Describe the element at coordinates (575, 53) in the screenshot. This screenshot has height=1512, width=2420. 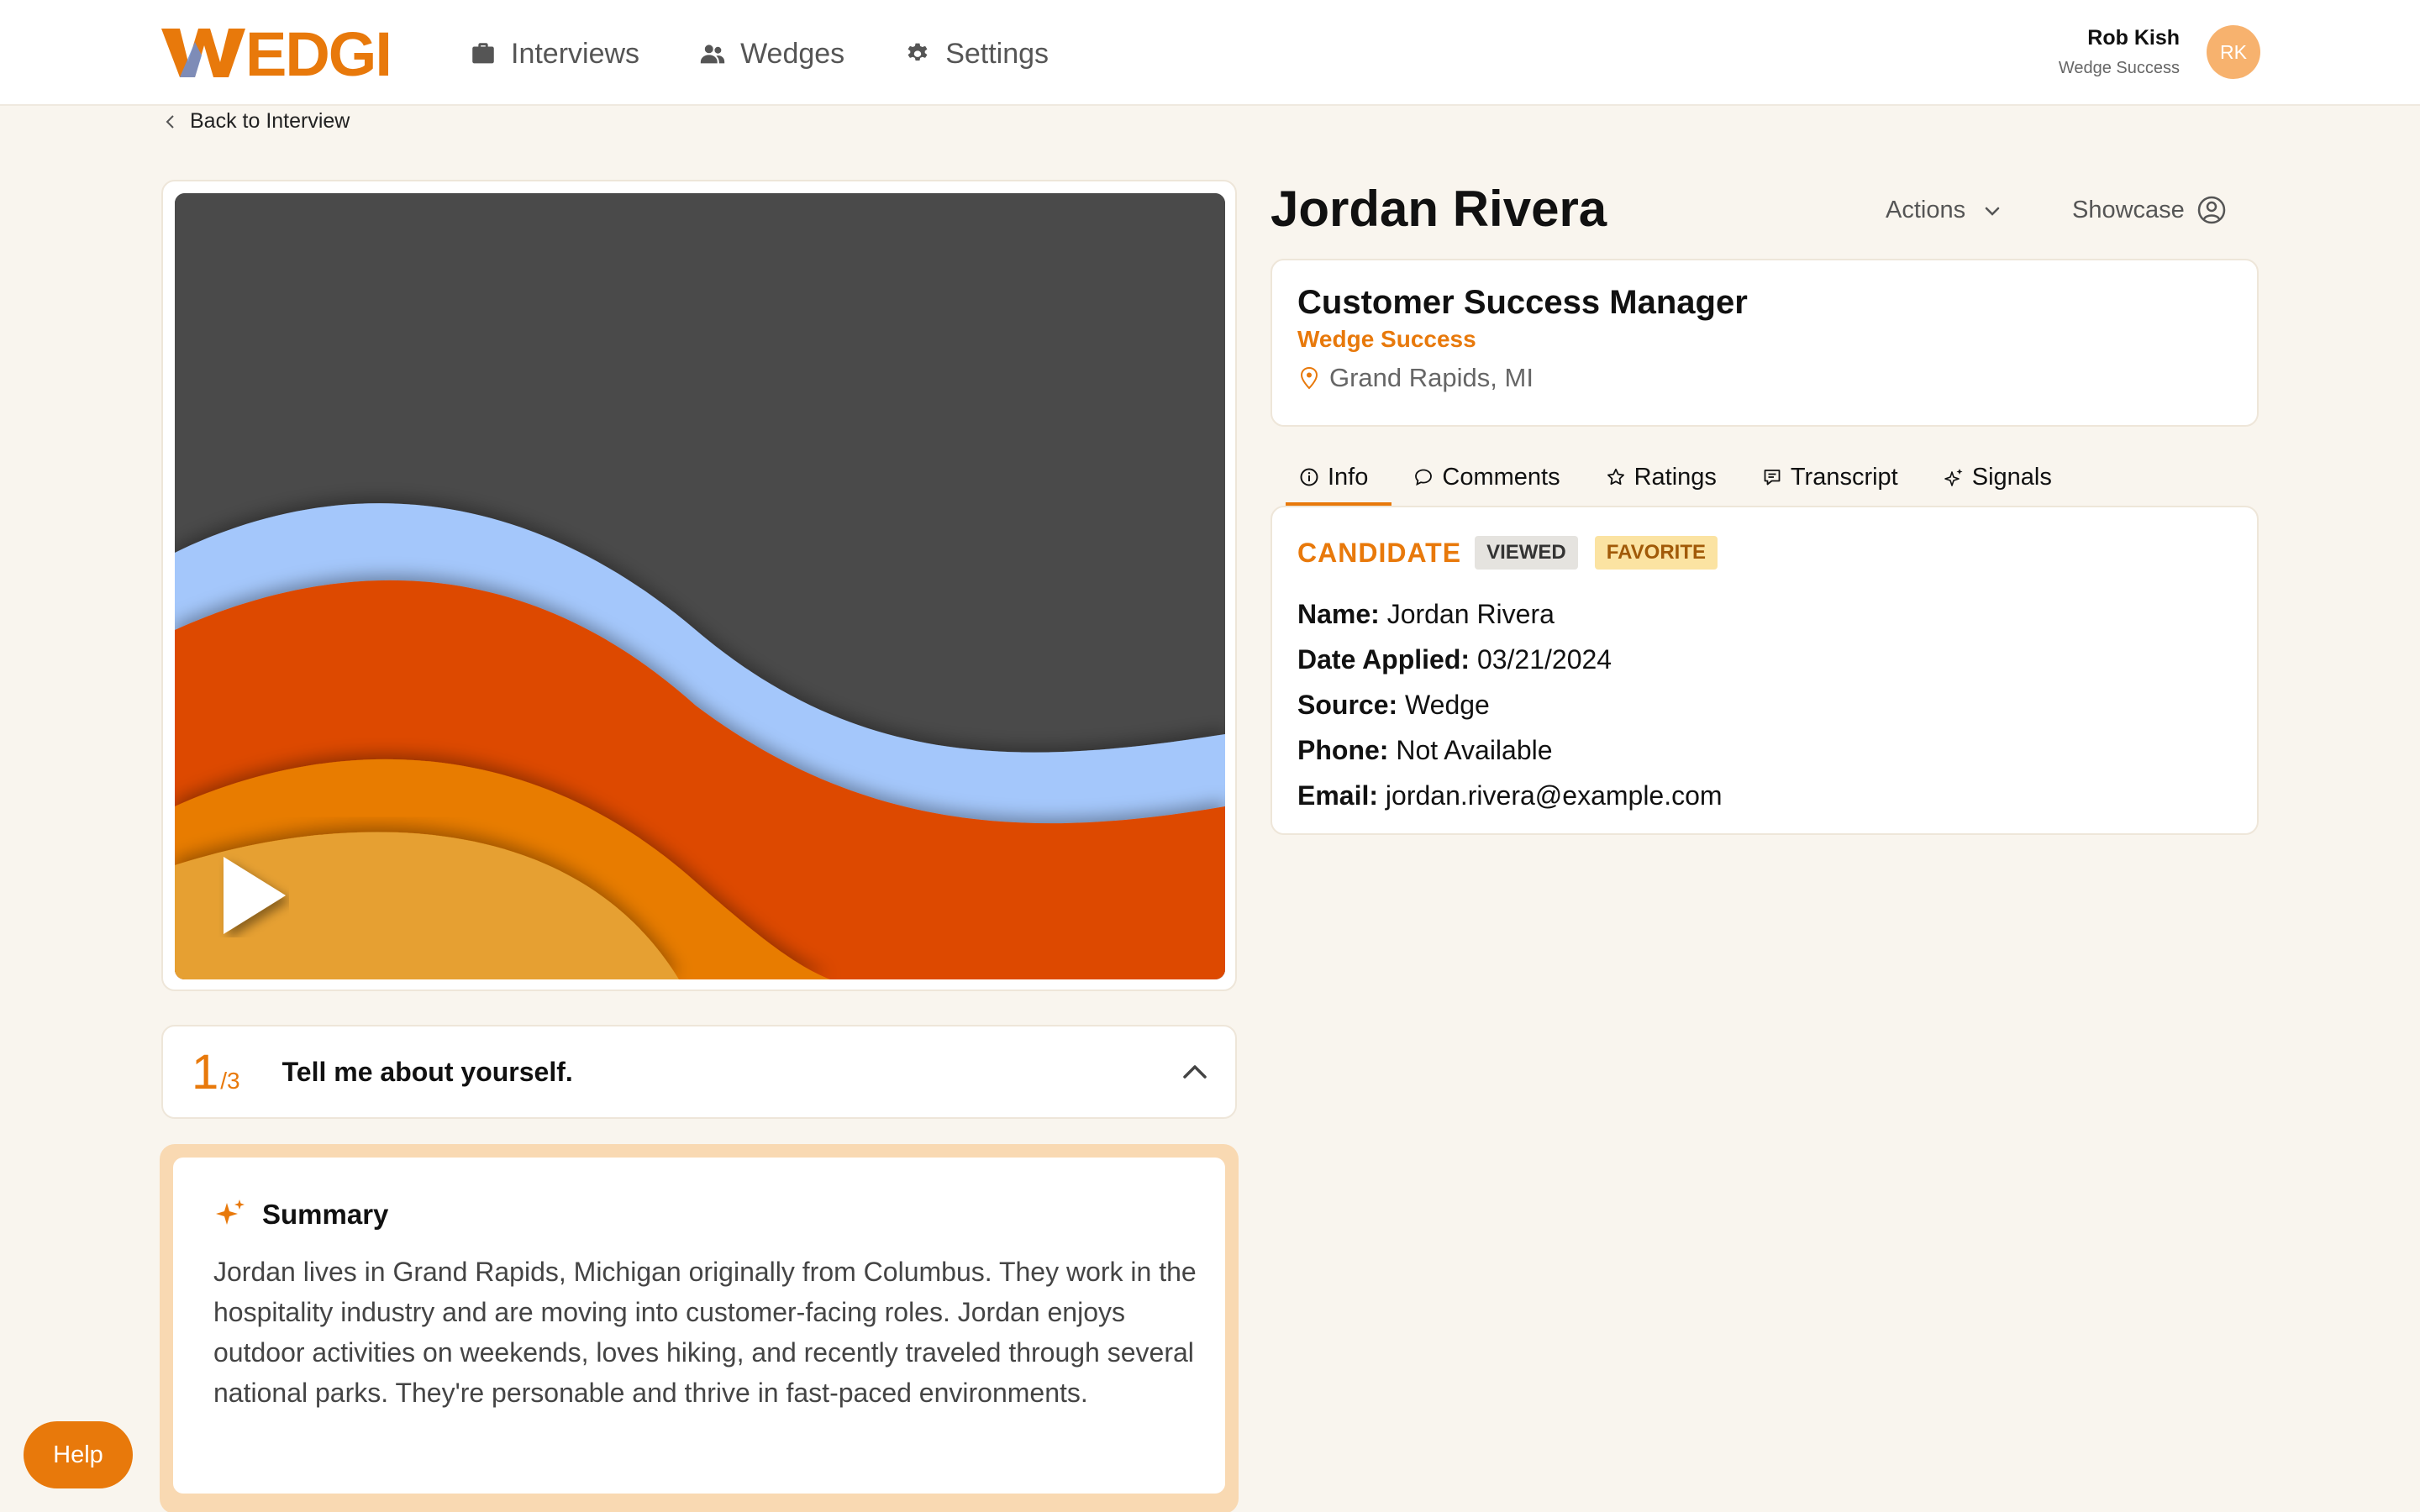
I see `nav-label: Interviews` at that location.